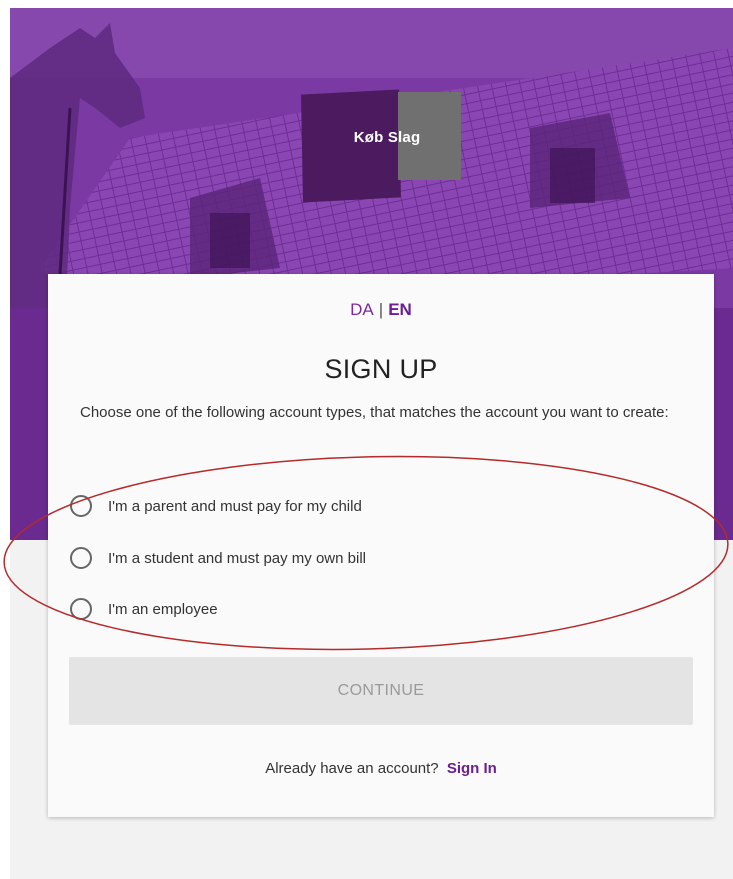  Describe the element at coordinates (404, 137) in the screenshot. I see `logo-text-right: Slag` at that location.